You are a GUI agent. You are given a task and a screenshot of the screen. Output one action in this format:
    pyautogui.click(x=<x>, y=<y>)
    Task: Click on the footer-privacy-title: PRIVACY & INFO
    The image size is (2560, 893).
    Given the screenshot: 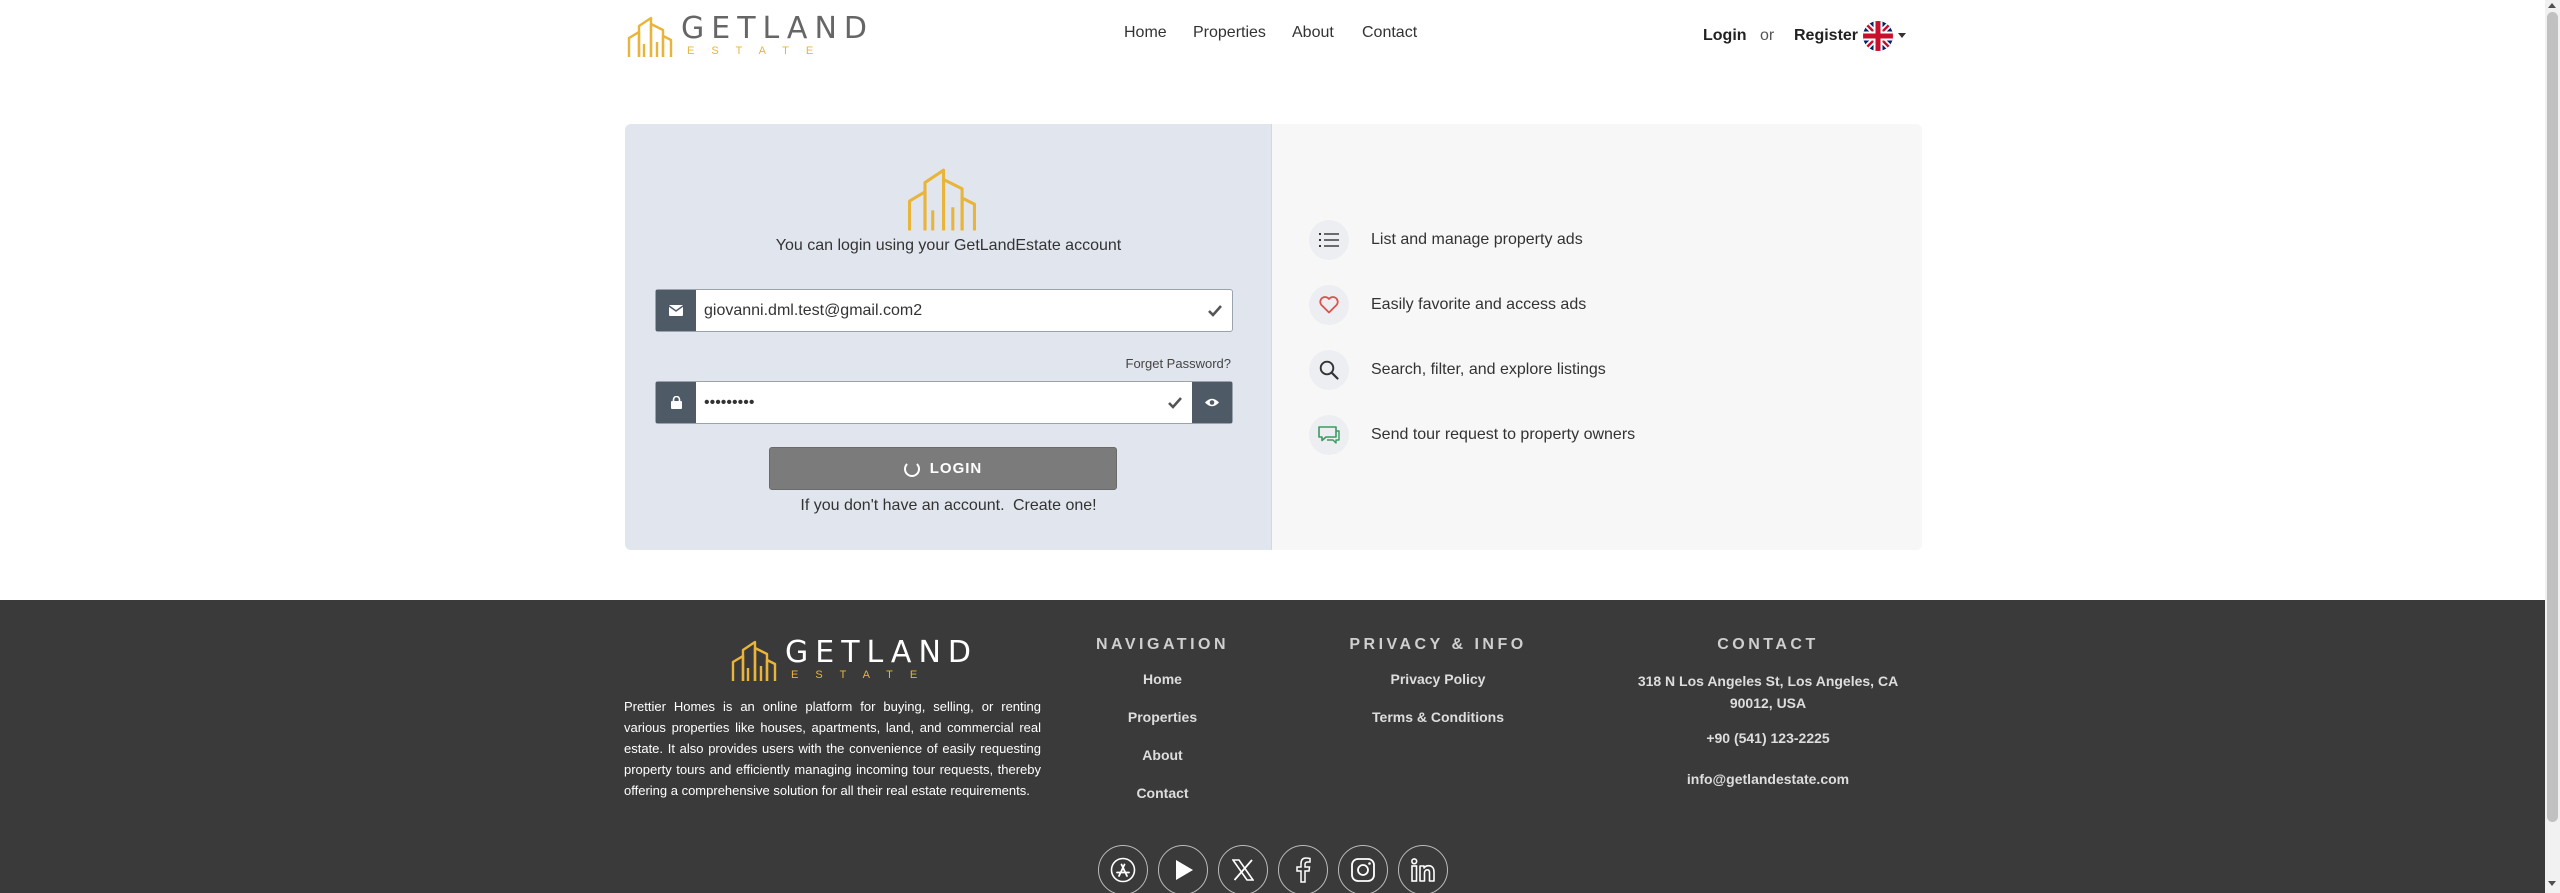 What is the action you would take?
    pyautogui.click(x=1438, y=644)
    